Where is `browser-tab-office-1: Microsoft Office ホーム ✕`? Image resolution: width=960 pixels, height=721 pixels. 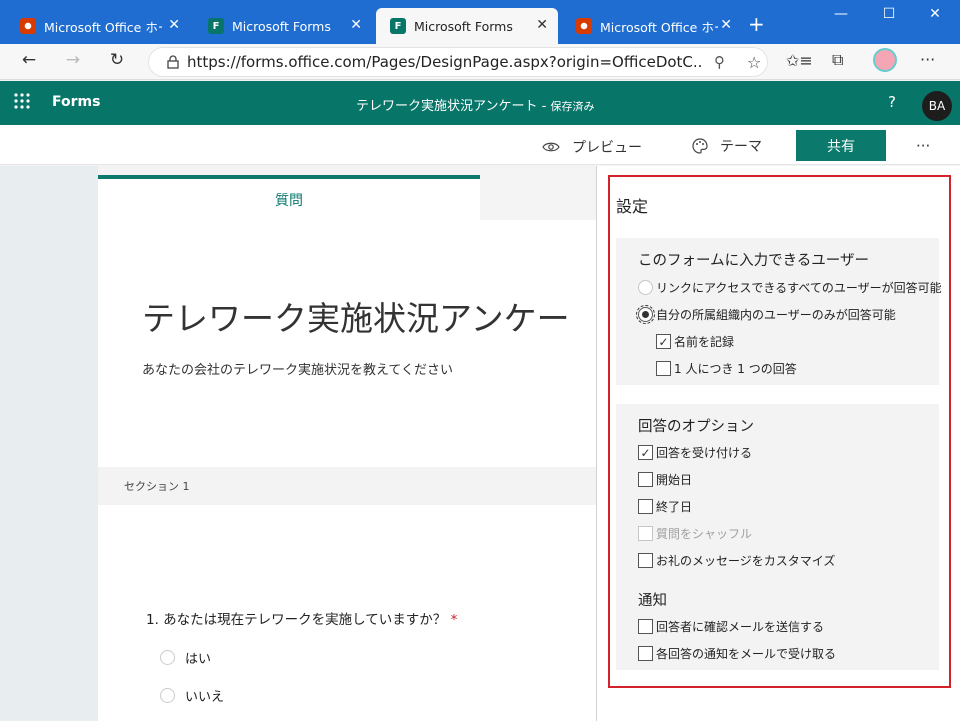 browser-tab-office-1: Microsoft Office ホーム ✕ is located at coordinates (98, 26).